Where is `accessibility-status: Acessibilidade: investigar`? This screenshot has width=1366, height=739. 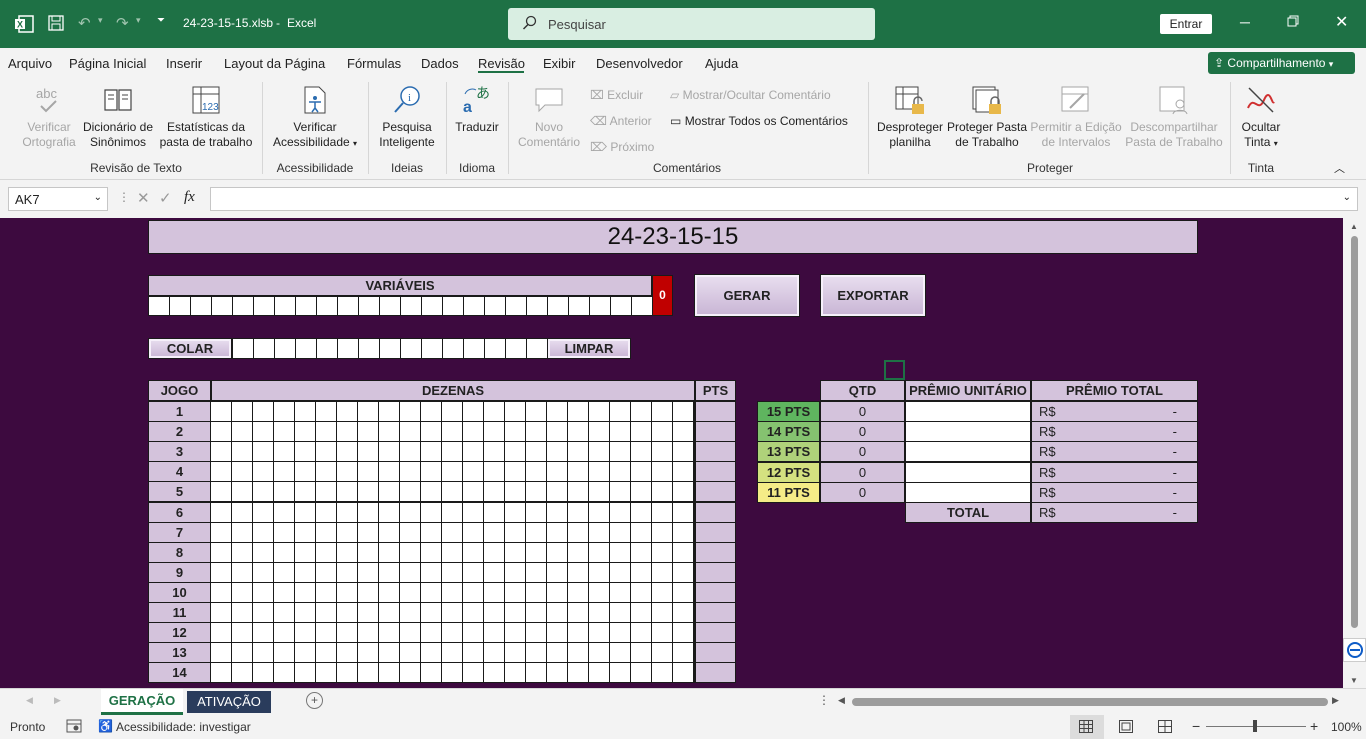 accessibility-status: Acessibilidade: investigar is located at coordinates (183, 727).